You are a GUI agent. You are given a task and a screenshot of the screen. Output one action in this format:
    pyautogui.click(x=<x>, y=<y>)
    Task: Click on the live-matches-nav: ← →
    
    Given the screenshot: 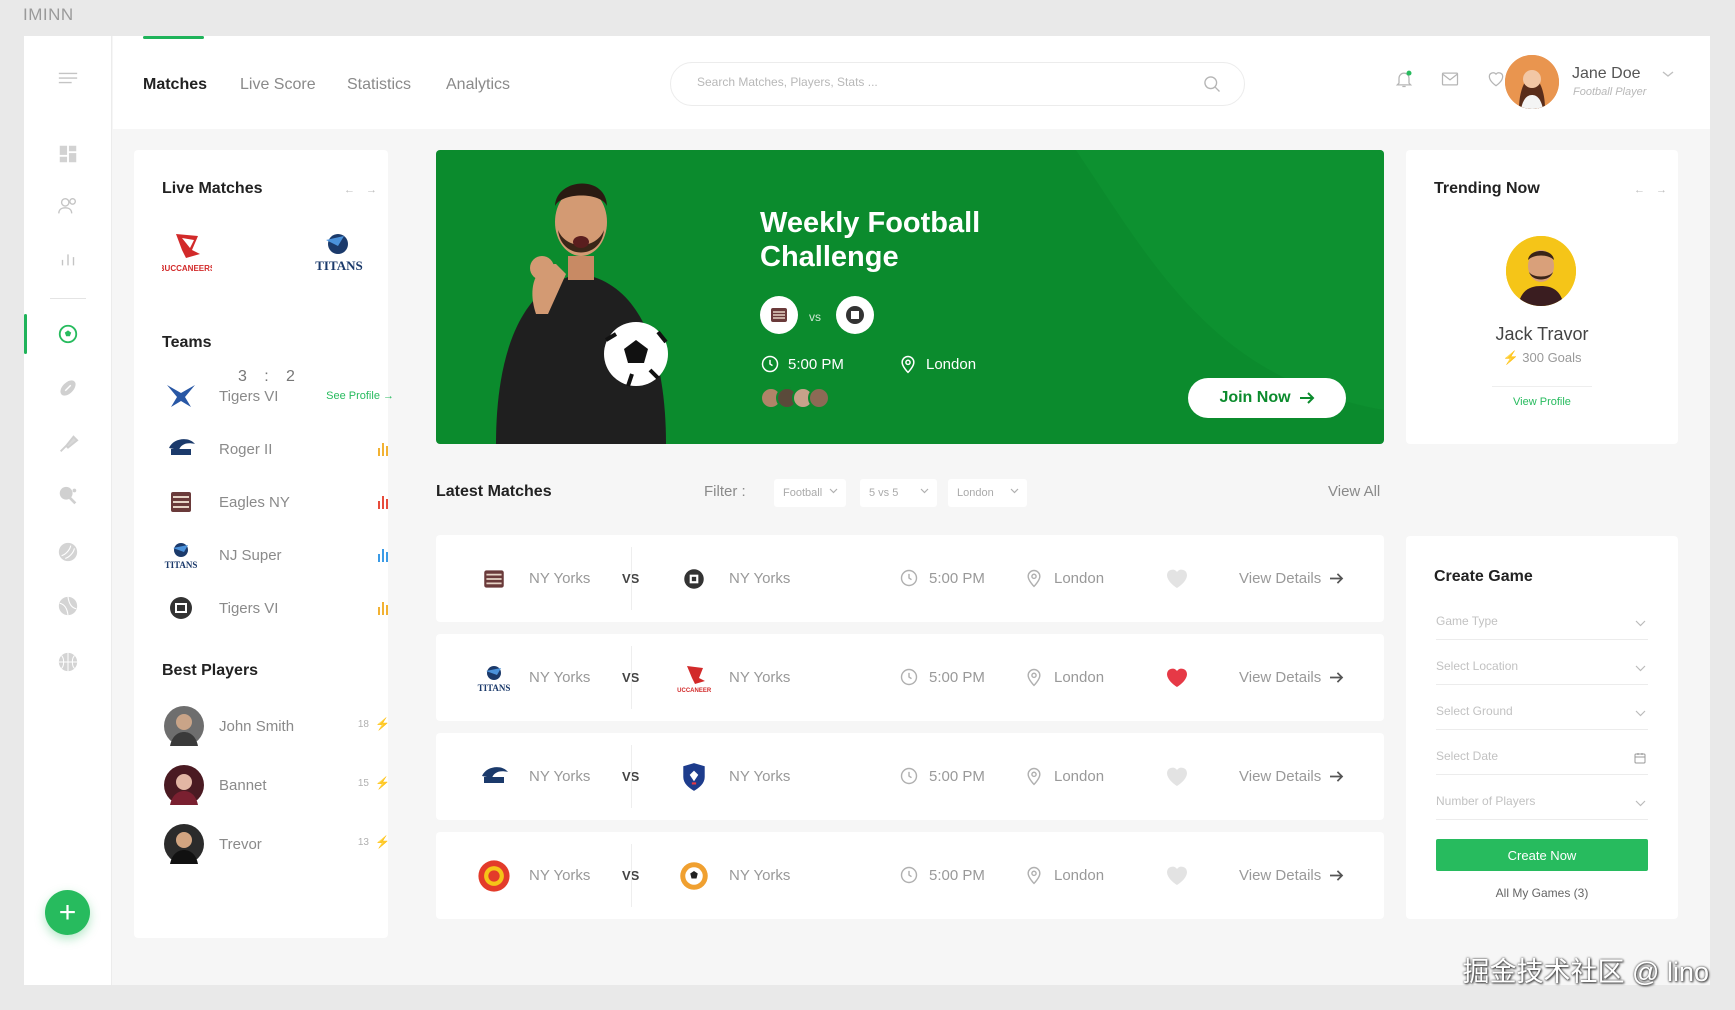 What is the action you would take?
    pyautogui.click(x=362, y=190)
    